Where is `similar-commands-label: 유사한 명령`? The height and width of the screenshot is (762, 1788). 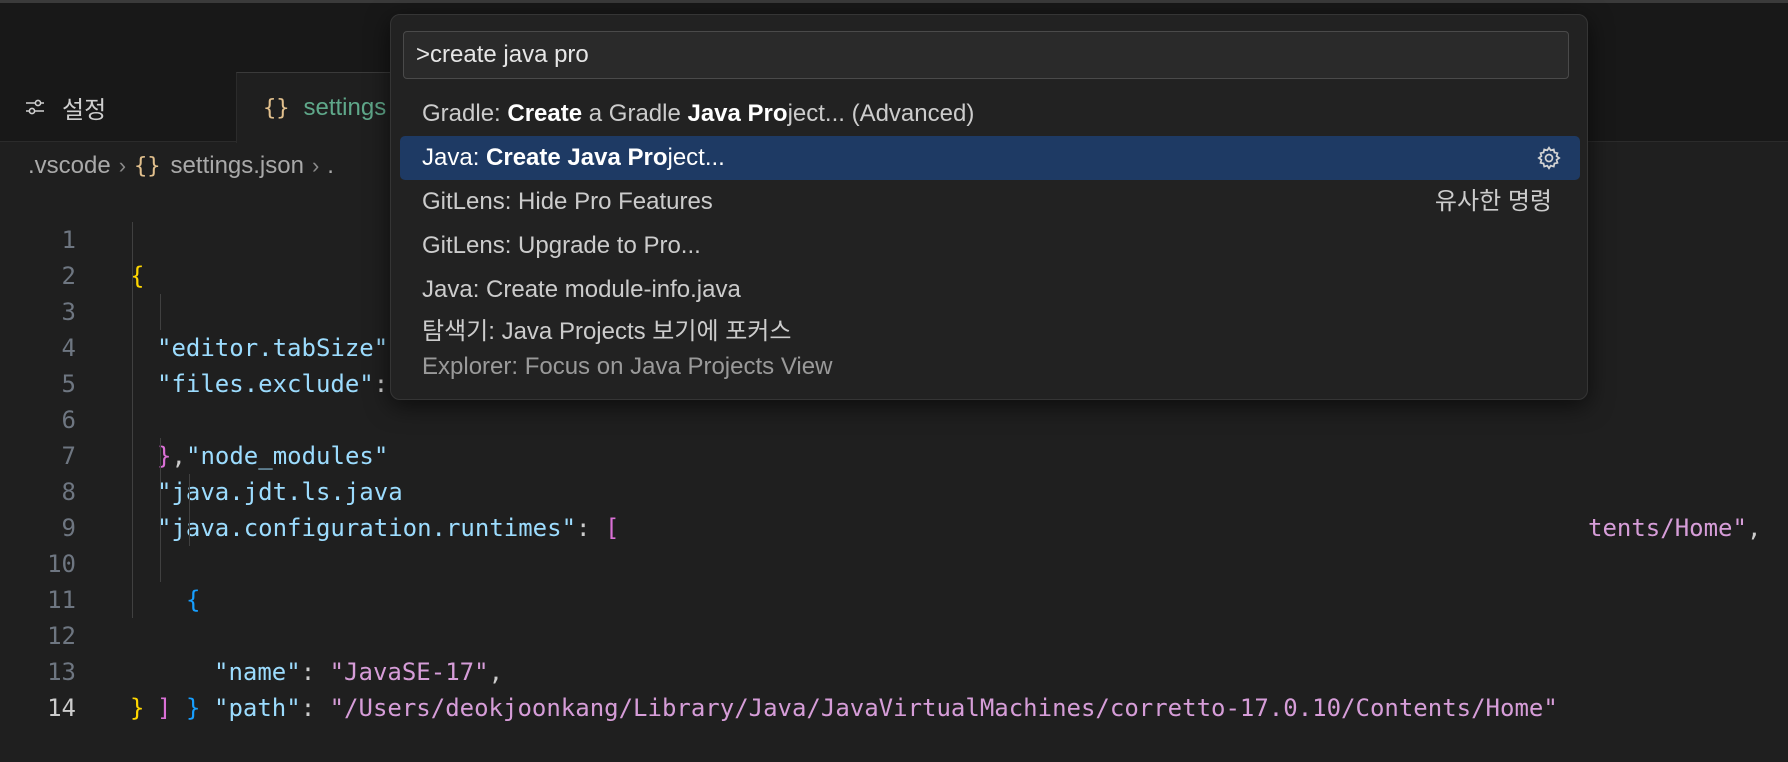 similar-commands-label: 유사한 명령 is located at coordinates (1493, 201).